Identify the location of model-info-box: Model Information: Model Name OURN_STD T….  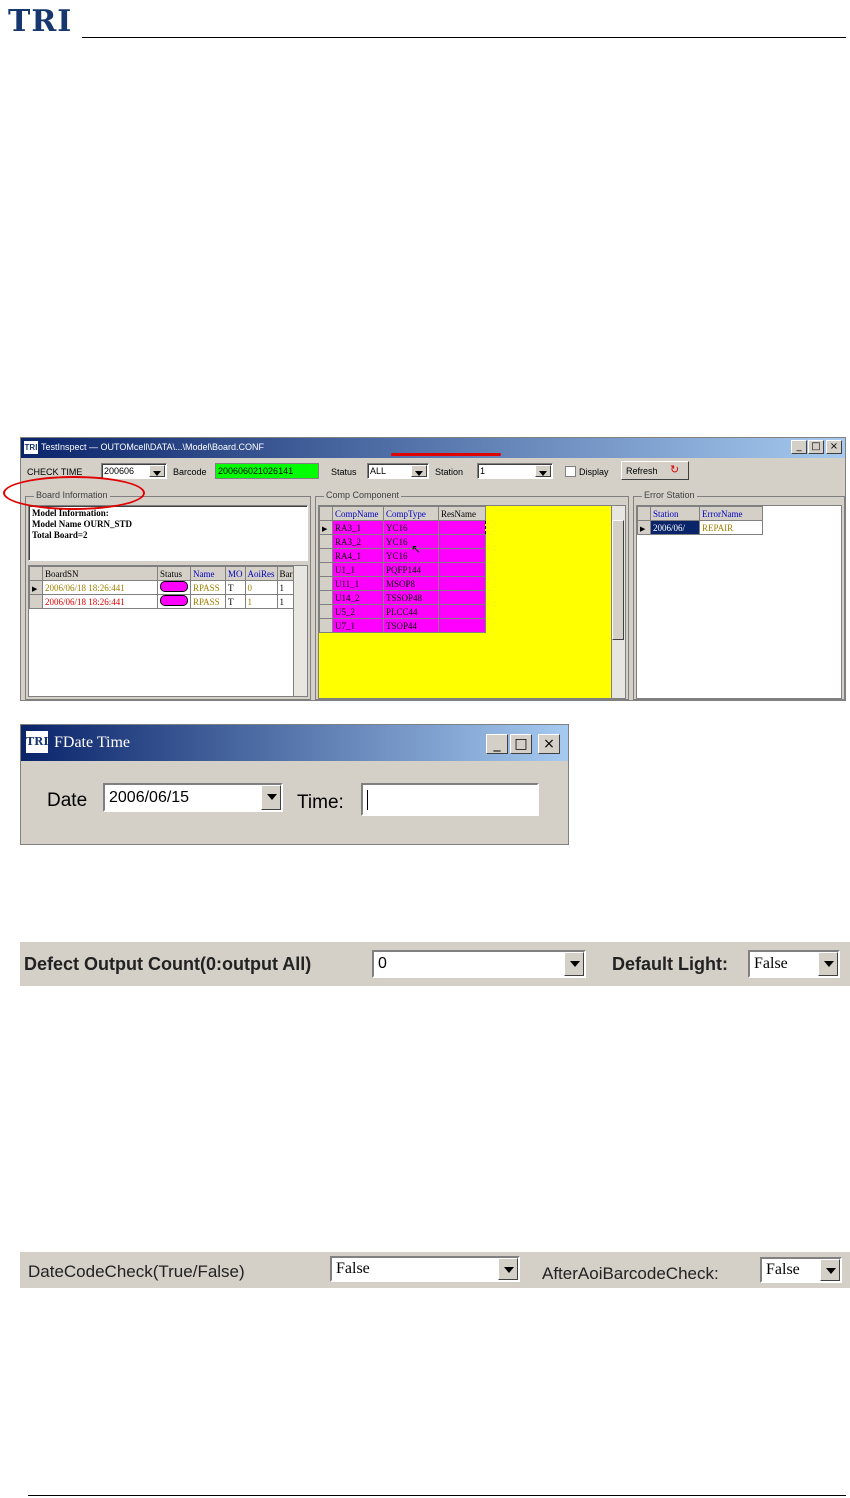
(168, 533).